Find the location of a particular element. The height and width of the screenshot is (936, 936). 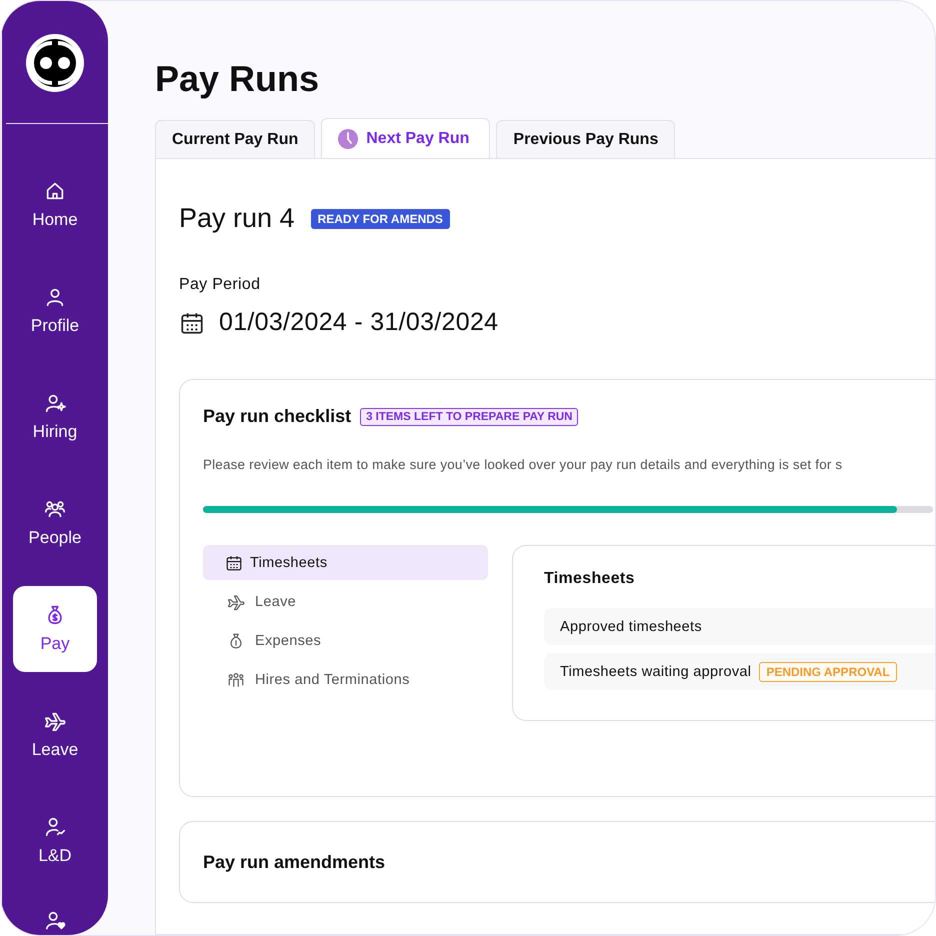

nav-item: Home is located at coordinates (55, 205).